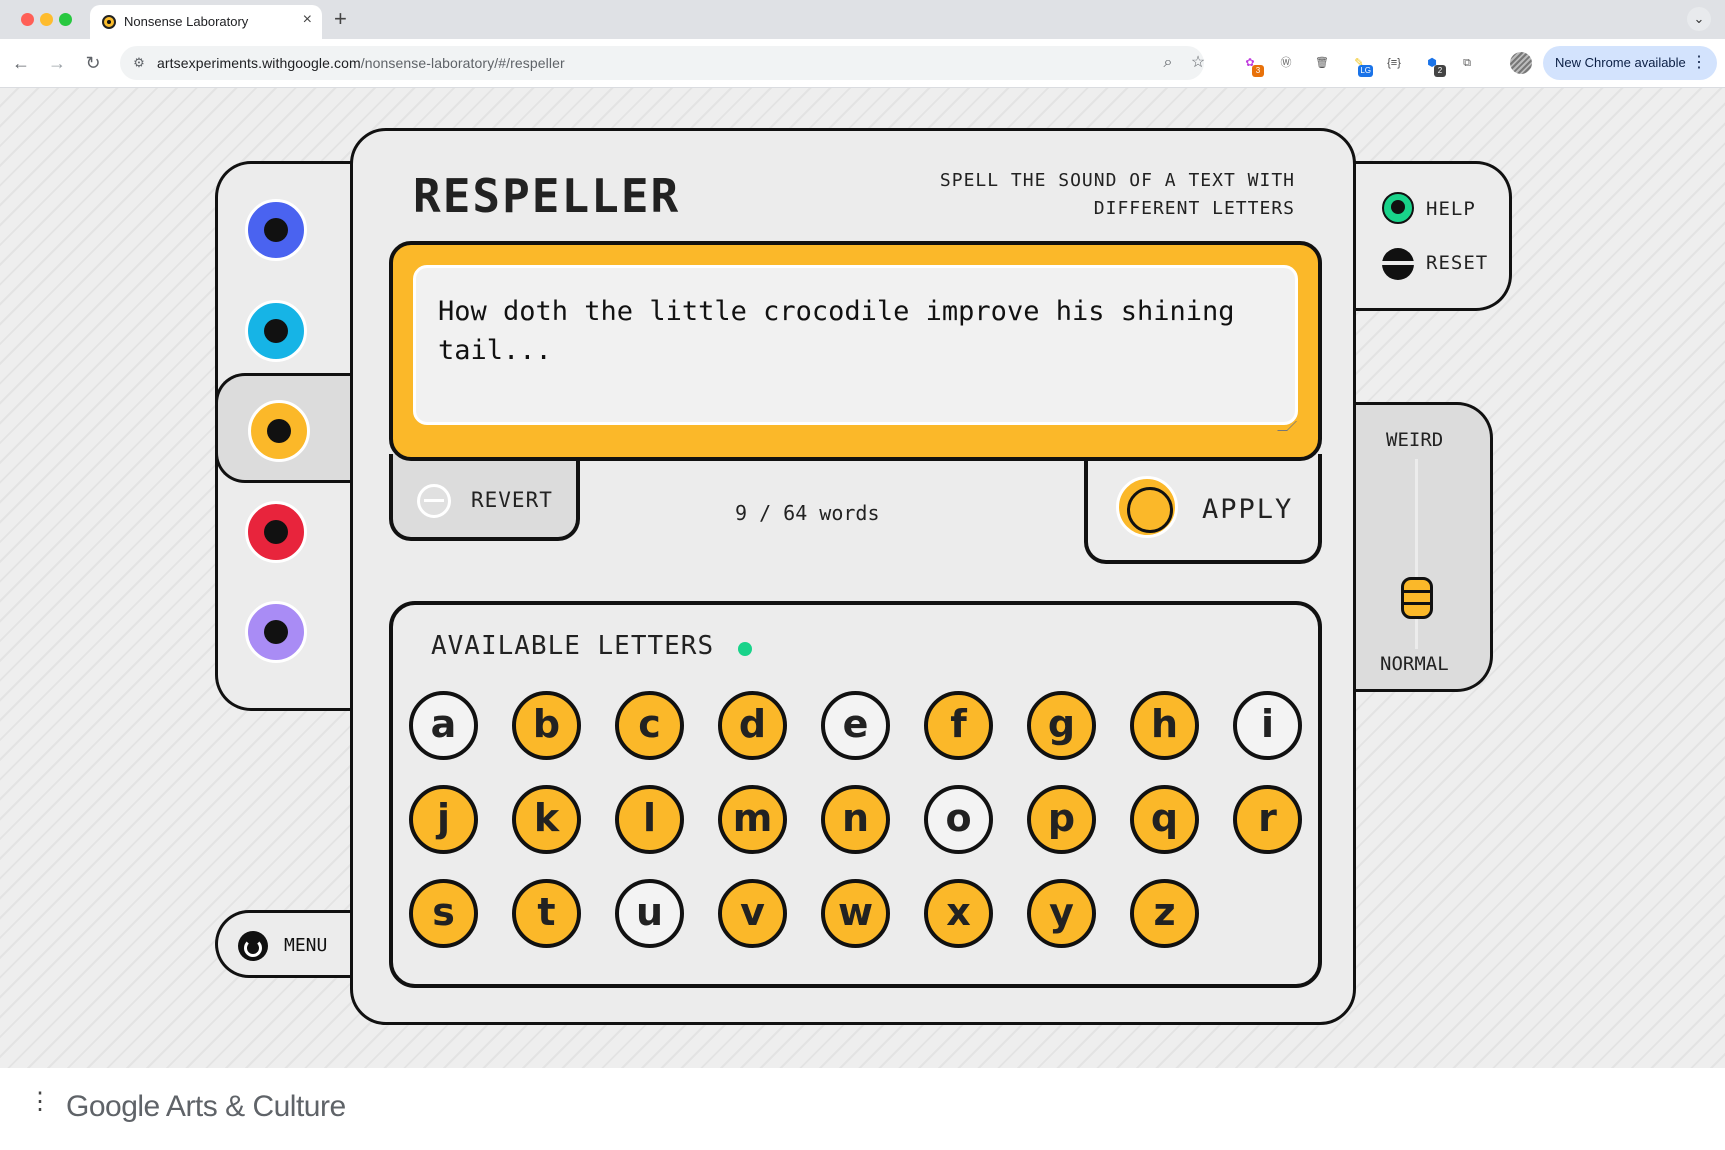 Image resolution: width=1725 pixels, height=1150 pixels. I want to click on weirdness-slider-handle, so click(1417, 598).